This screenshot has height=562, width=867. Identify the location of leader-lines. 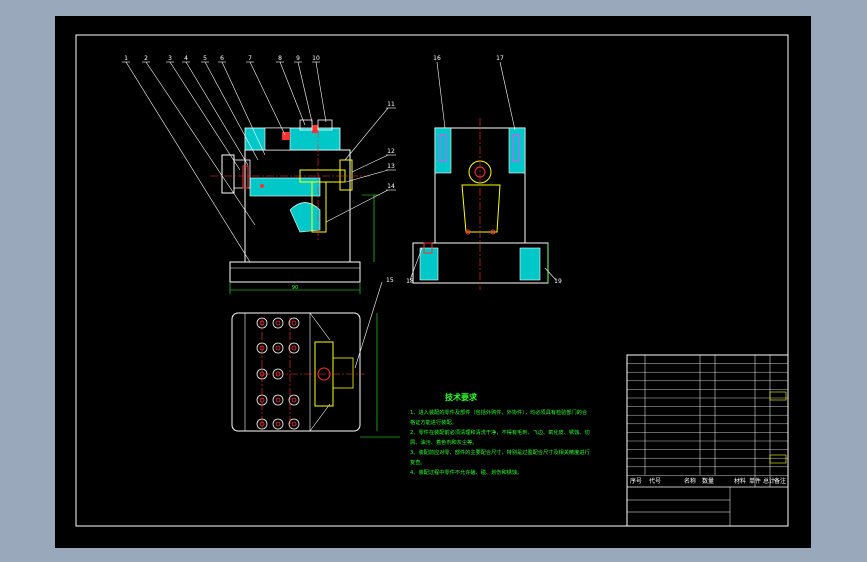
(226, 162).